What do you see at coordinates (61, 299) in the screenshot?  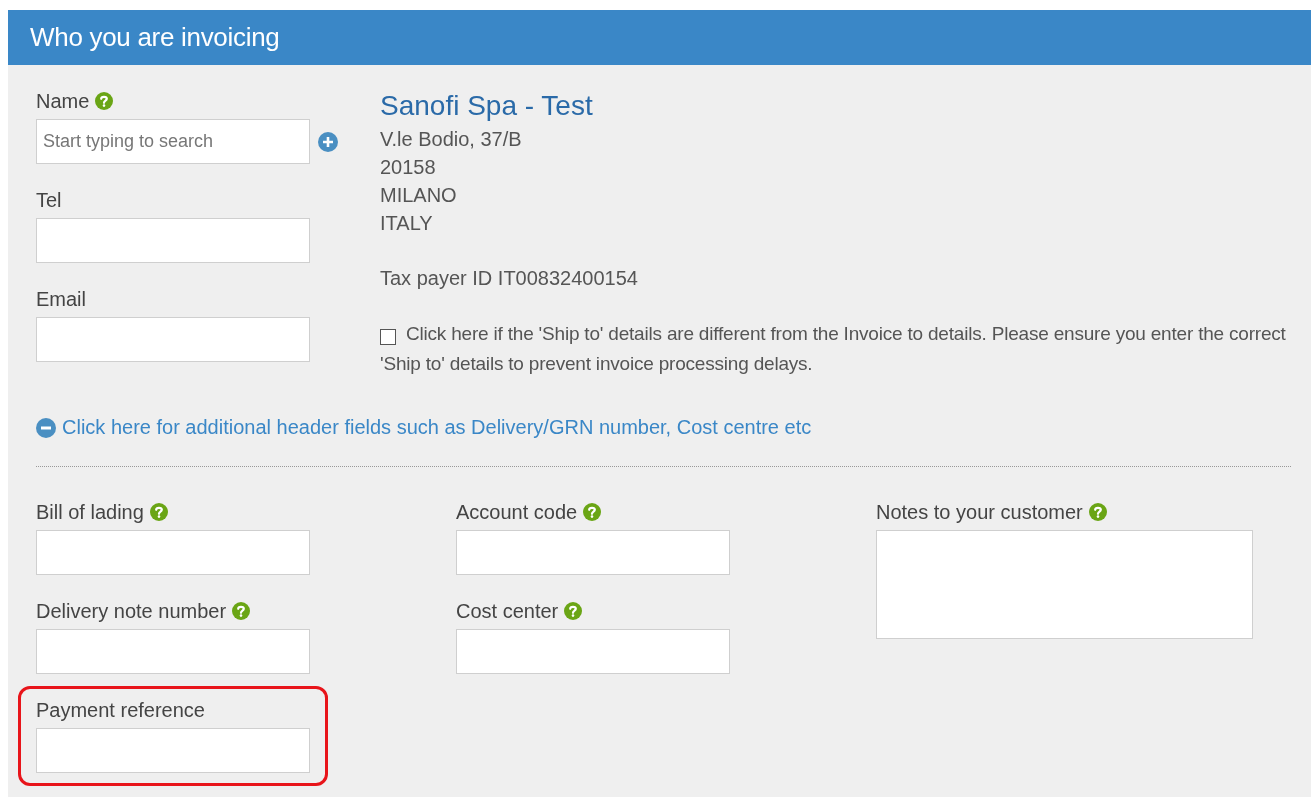 I see `field-label: Email` at bounding box center [61, 299].